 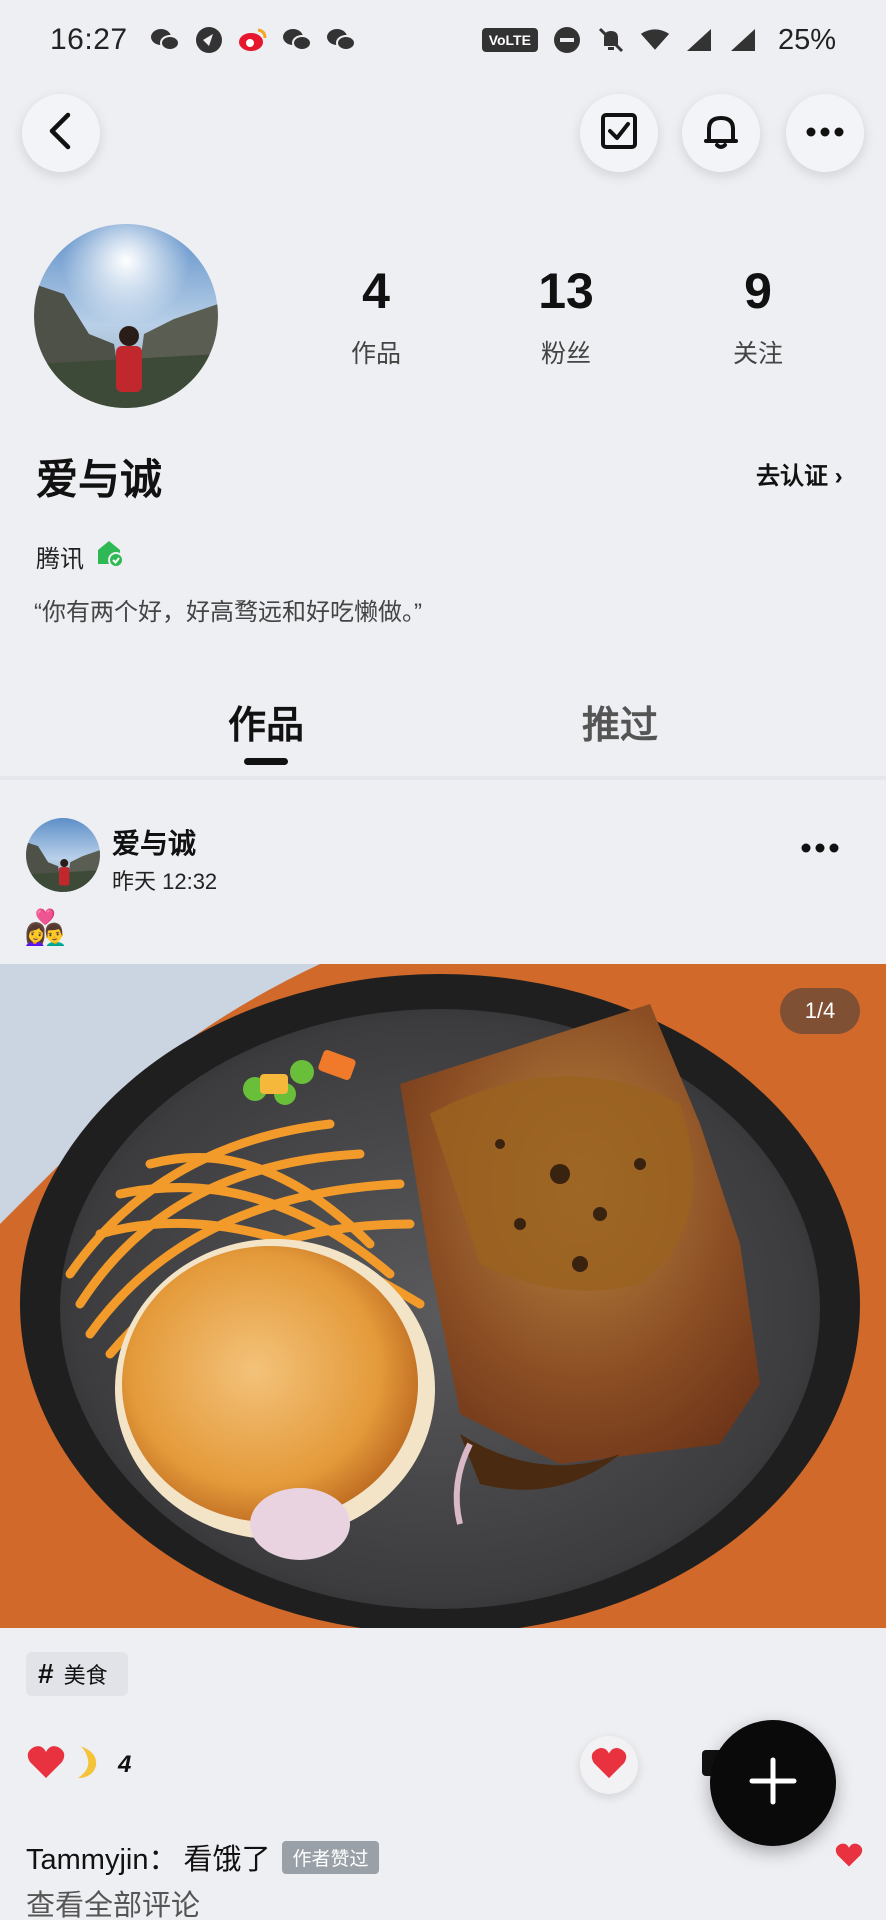 I want to click on volte-icon: VoLTE, so click(x=509, y=40).